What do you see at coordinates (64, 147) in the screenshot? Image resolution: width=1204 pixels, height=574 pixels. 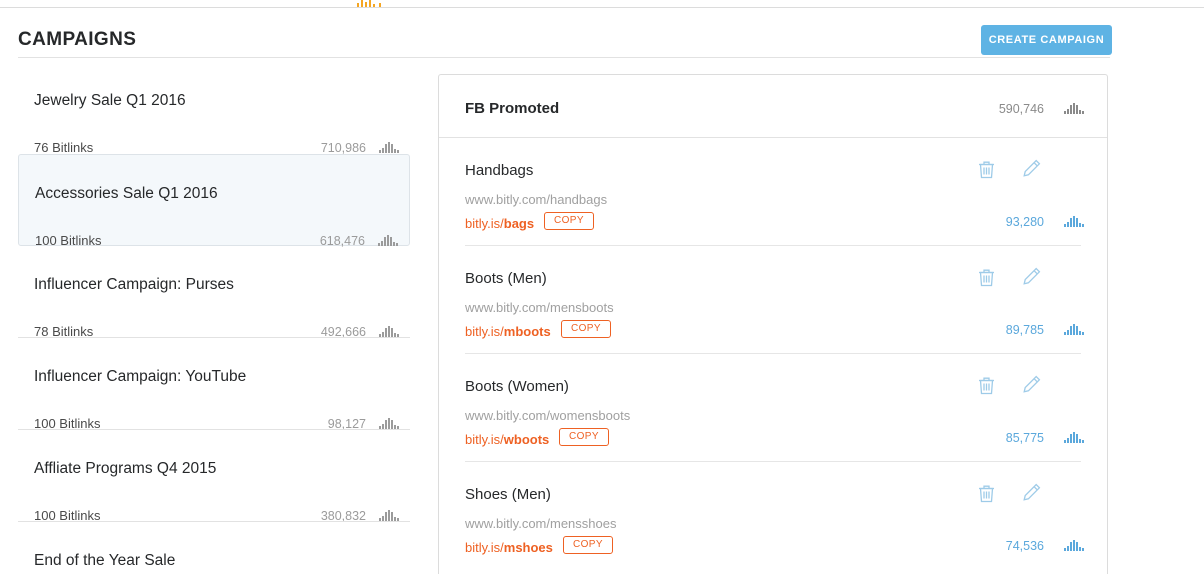 I see `campaign-bitlink-count: 76 Bitlinks` at bounding box center [64, 147].